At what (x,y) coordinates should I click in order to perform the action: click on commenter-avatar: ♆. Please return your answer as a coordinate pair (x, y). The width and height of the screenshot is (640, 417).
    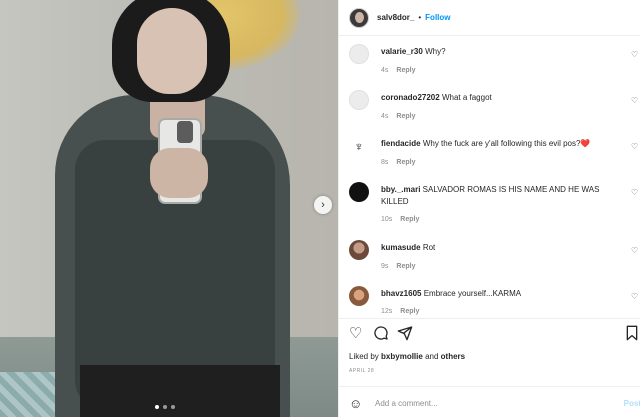
    Looking at the image, I should click on (359, 146).